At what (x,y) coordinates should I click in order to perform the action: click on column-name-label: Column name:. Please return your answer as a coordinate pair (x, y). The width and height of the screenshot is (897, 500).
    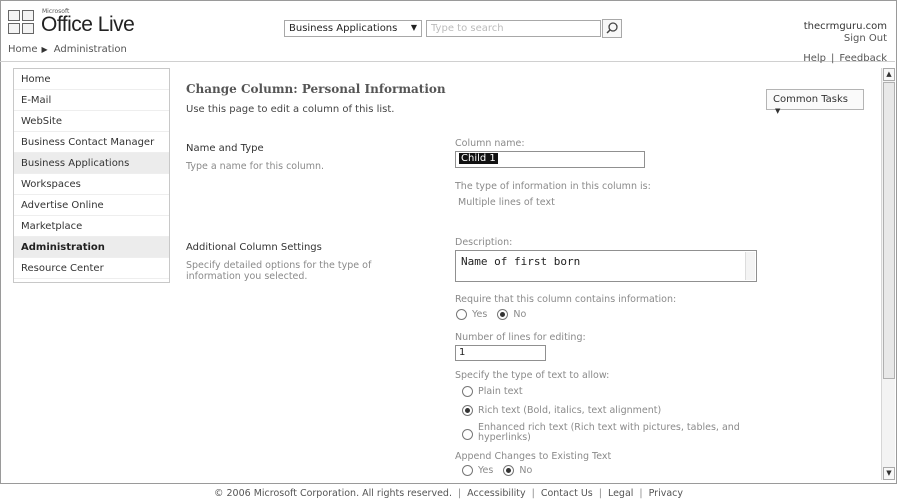
    Looking at the image, I should click on (490, 143).